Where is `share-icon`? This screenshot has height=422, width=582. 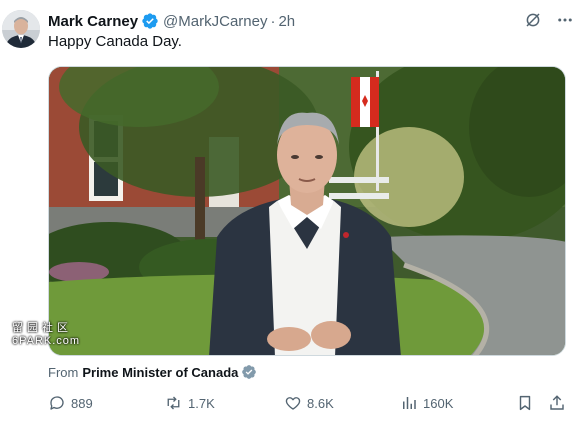 share-icon is located at coordinates (557, 402).